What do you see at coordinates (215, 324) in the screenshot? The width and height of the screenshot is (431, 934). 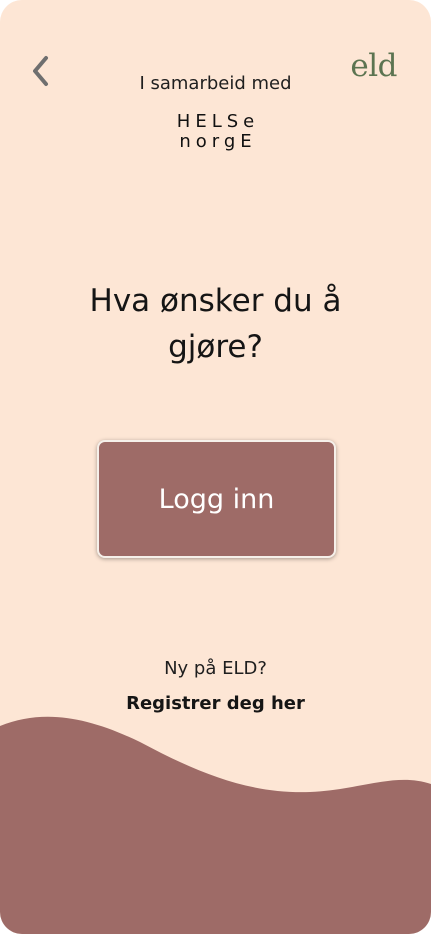 I see `page-title: Hva ønsker du å gjøre?` at bounding box center [215, 324].